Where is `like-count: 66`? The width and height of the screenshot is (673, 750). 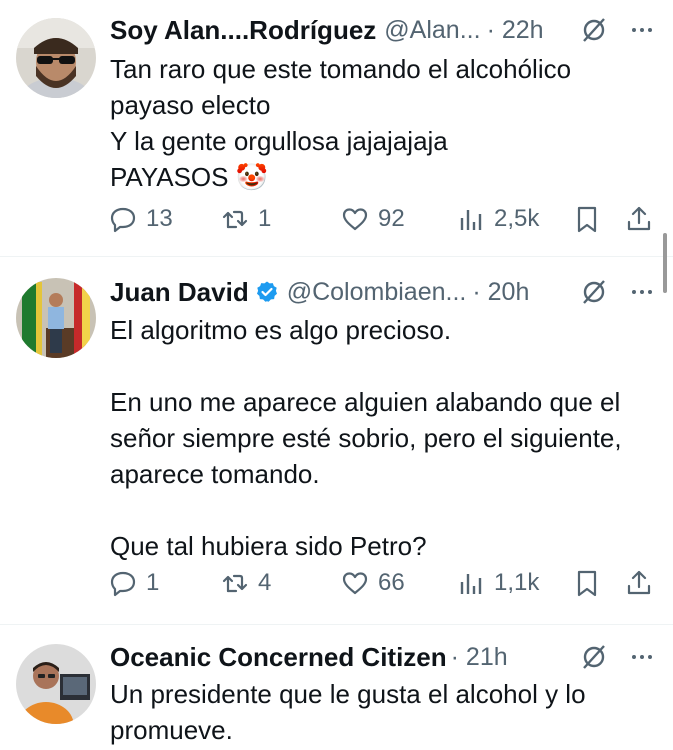
like-count: 66 is located at coordinates (391, 582).